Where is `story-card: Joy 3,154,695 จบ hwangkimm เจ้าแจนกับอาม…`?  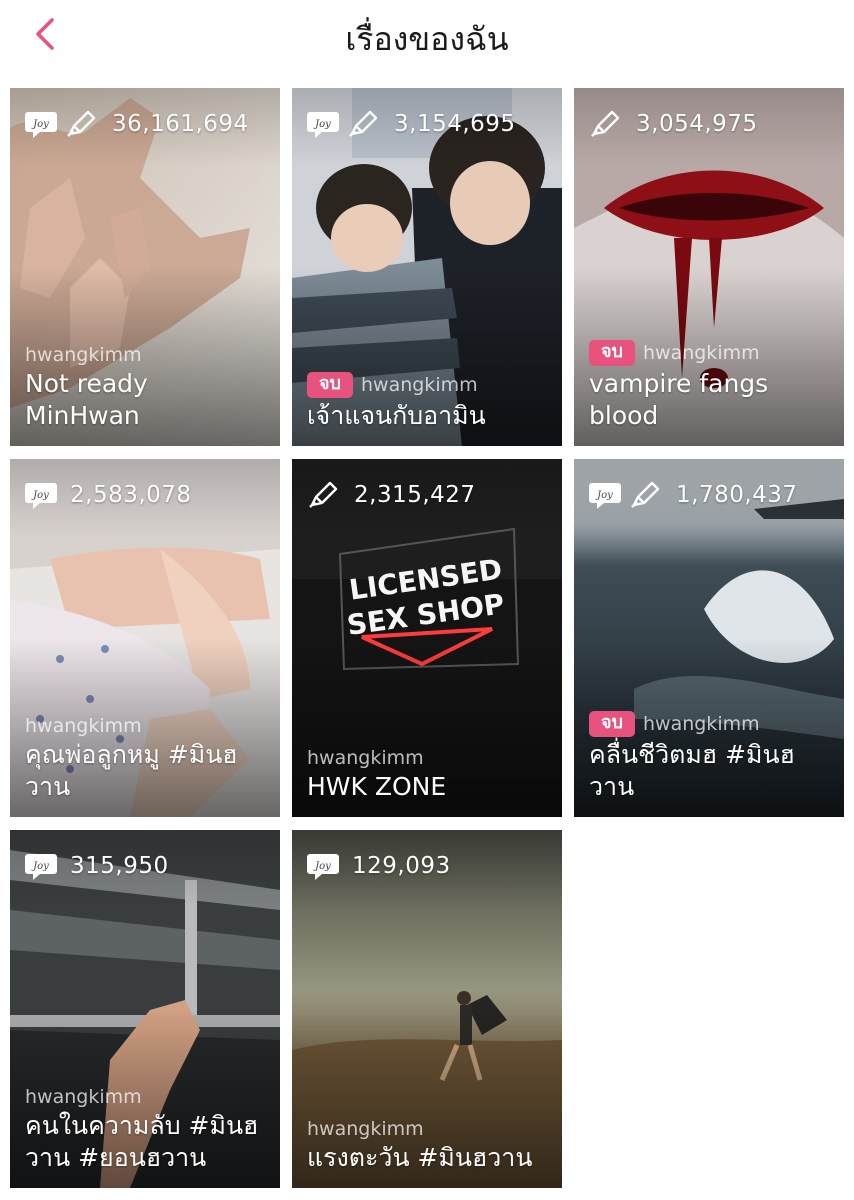
story-card: Joy 3,154,695 จบ hwangkimm เจ้าแจนกับอาม… is located at coordinates (427, 267).